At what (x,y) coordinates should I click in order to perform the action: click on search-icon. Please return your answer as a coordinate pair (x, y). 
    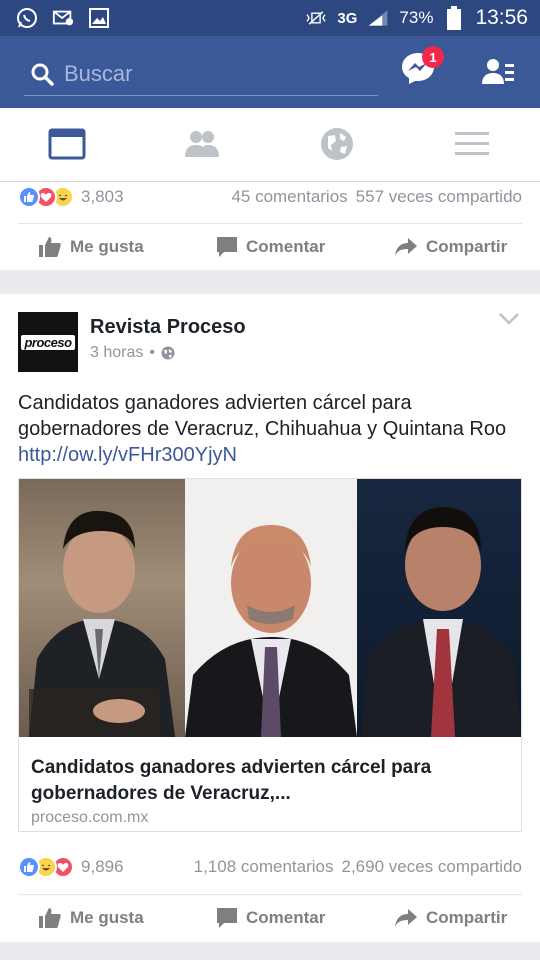
    Looking at the image, I should click on (42, 74).